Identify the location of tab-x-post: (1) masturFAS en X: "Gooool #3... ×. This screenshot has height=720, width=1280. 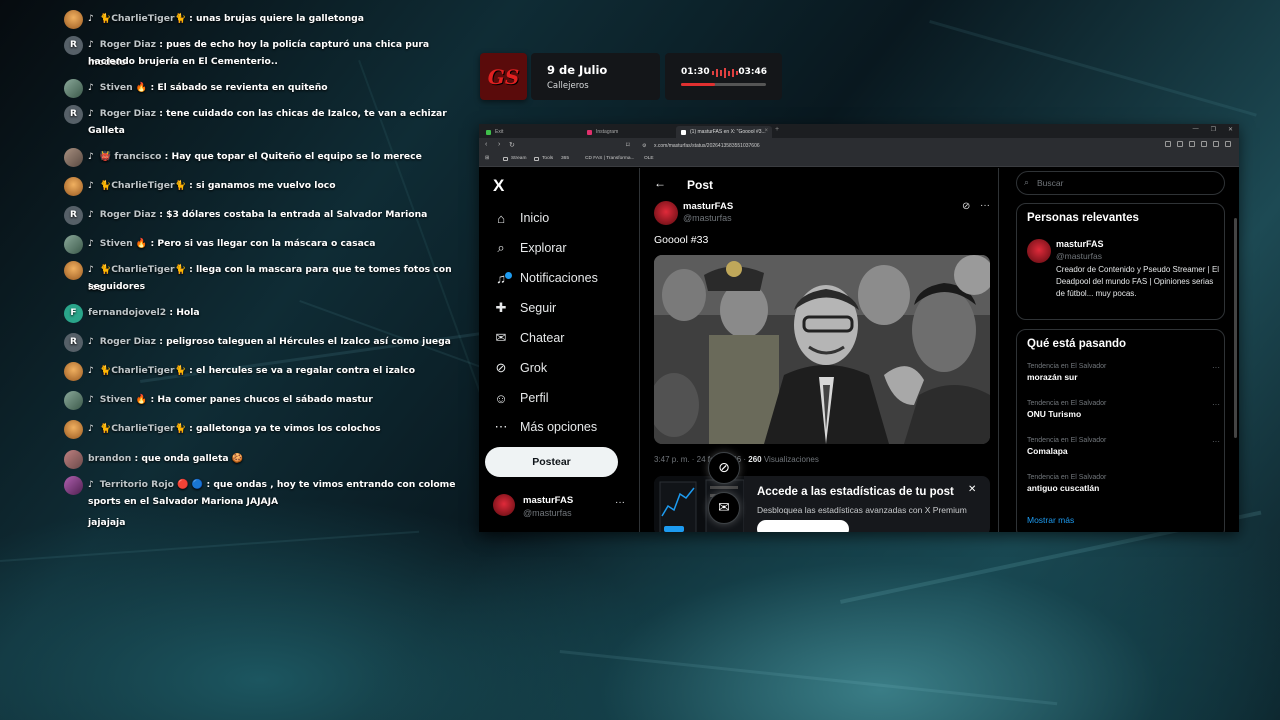
(724, 132).